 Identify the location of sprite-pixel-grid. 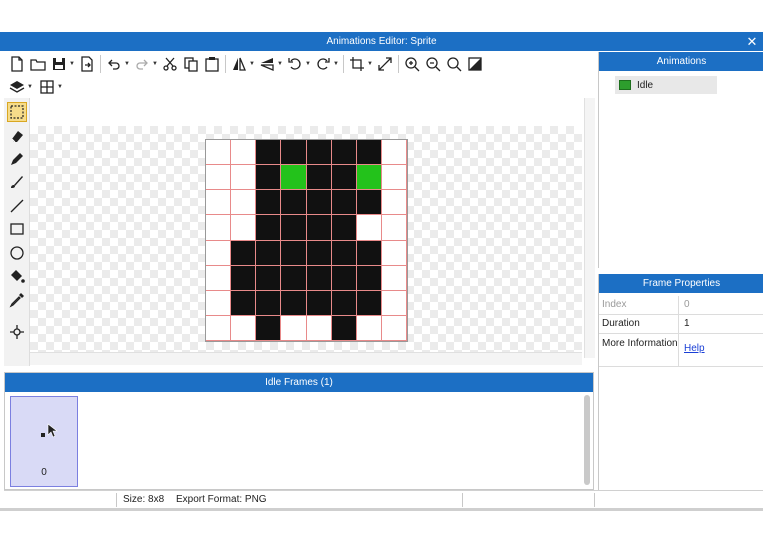
(306, 240).